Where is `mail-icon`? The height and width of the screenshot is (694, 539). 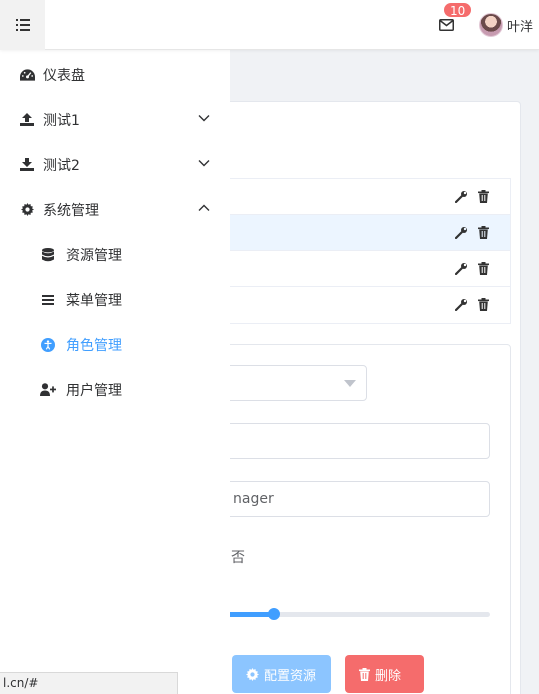 mail-icon is located at coordinates (447, 25).